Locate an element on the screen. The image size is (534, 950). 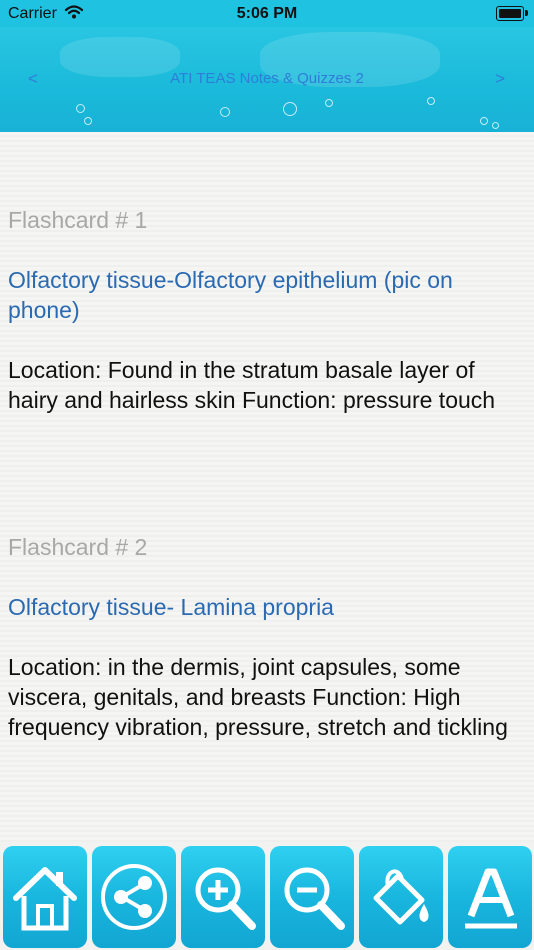
battery-icon is located at coordinates (512, 13).